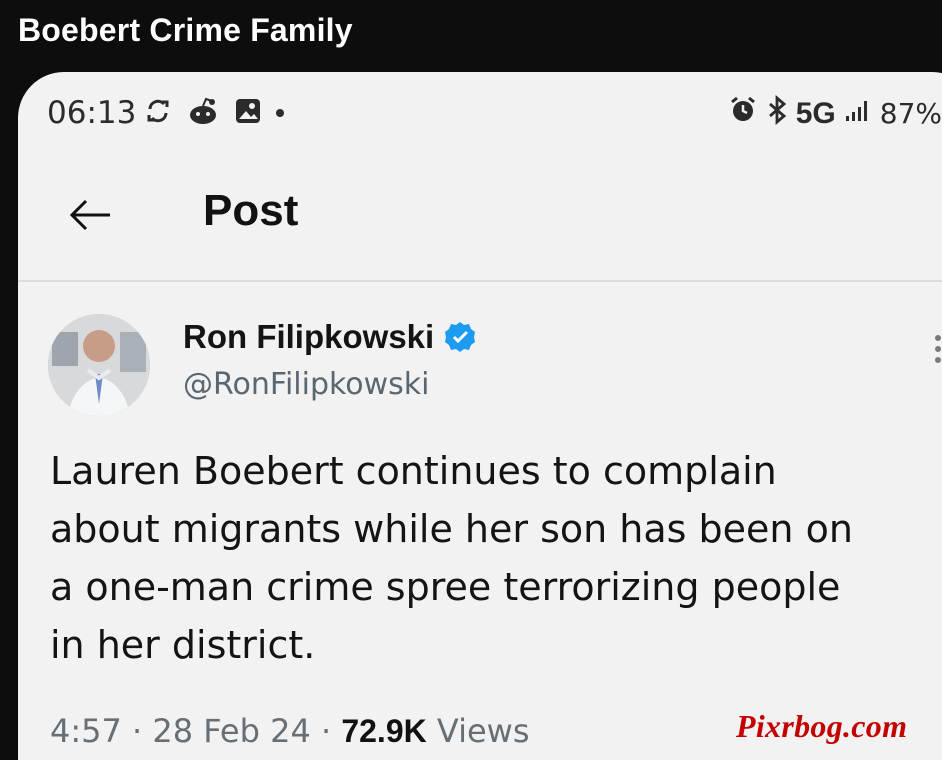  What do you see at coordinates (858, 113) in the screenshot?
I see `signal-icon` at bounding box center [858, 113].